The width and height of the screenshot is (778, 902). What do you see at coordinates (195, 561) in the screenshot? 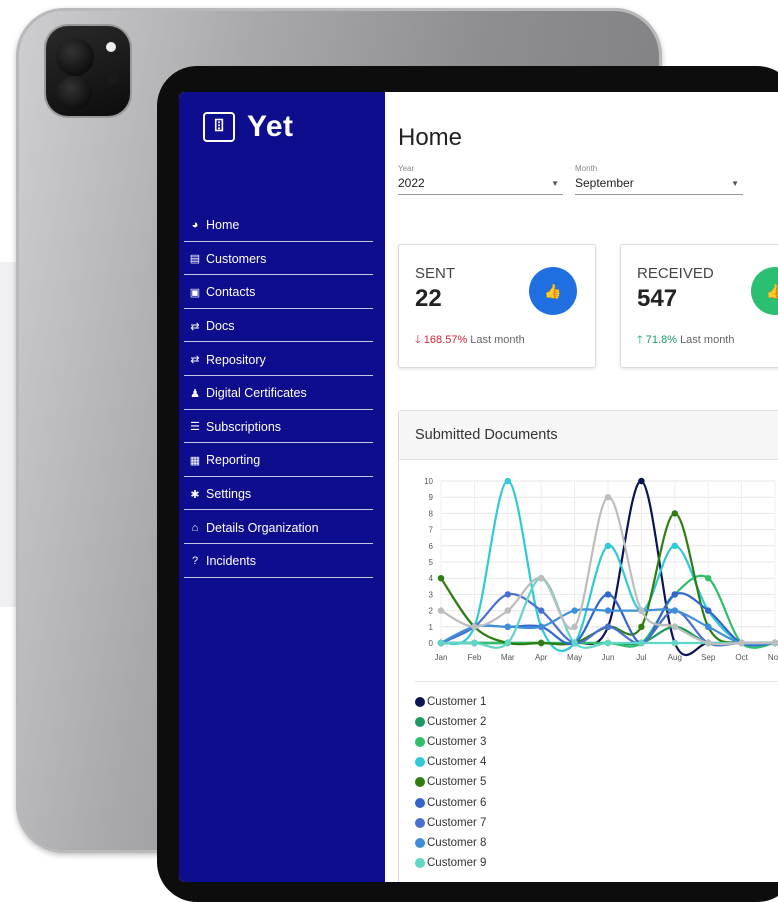
I see `question-icon: ?` at bounding box center [195, 561].